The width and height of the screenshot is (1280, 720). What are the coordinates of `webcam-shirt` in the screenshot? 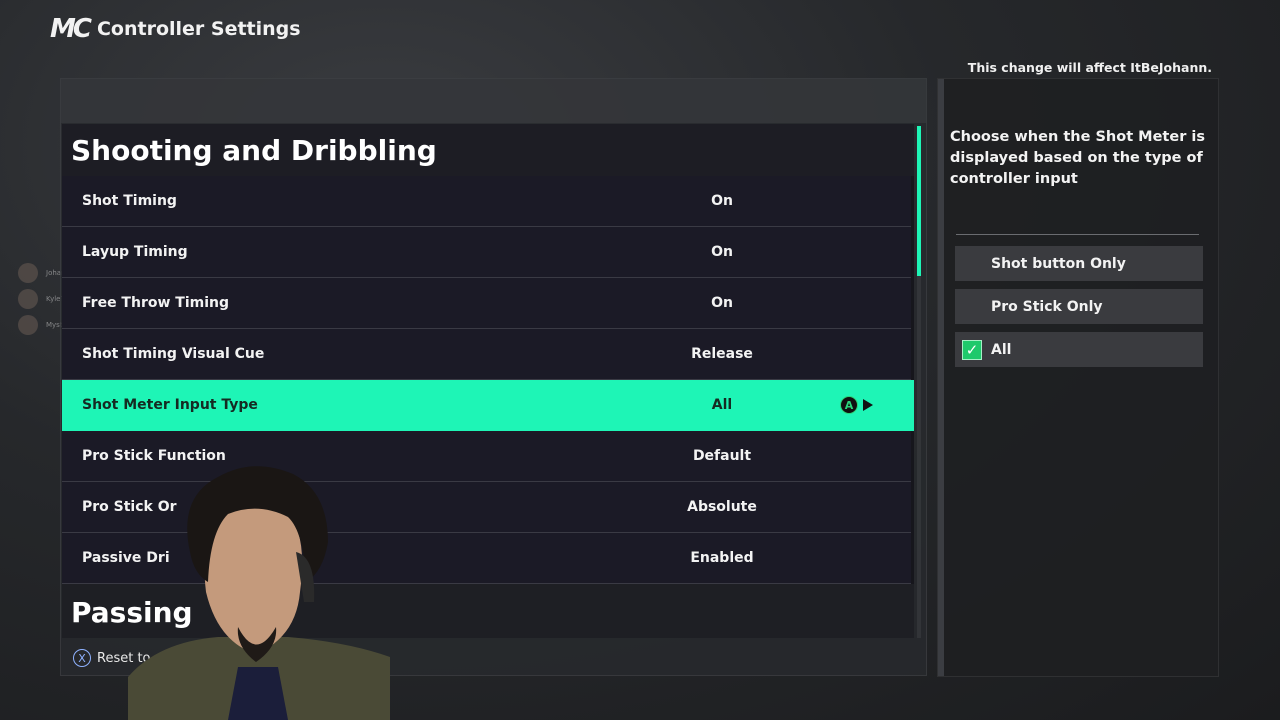 It's located at (258, 693).